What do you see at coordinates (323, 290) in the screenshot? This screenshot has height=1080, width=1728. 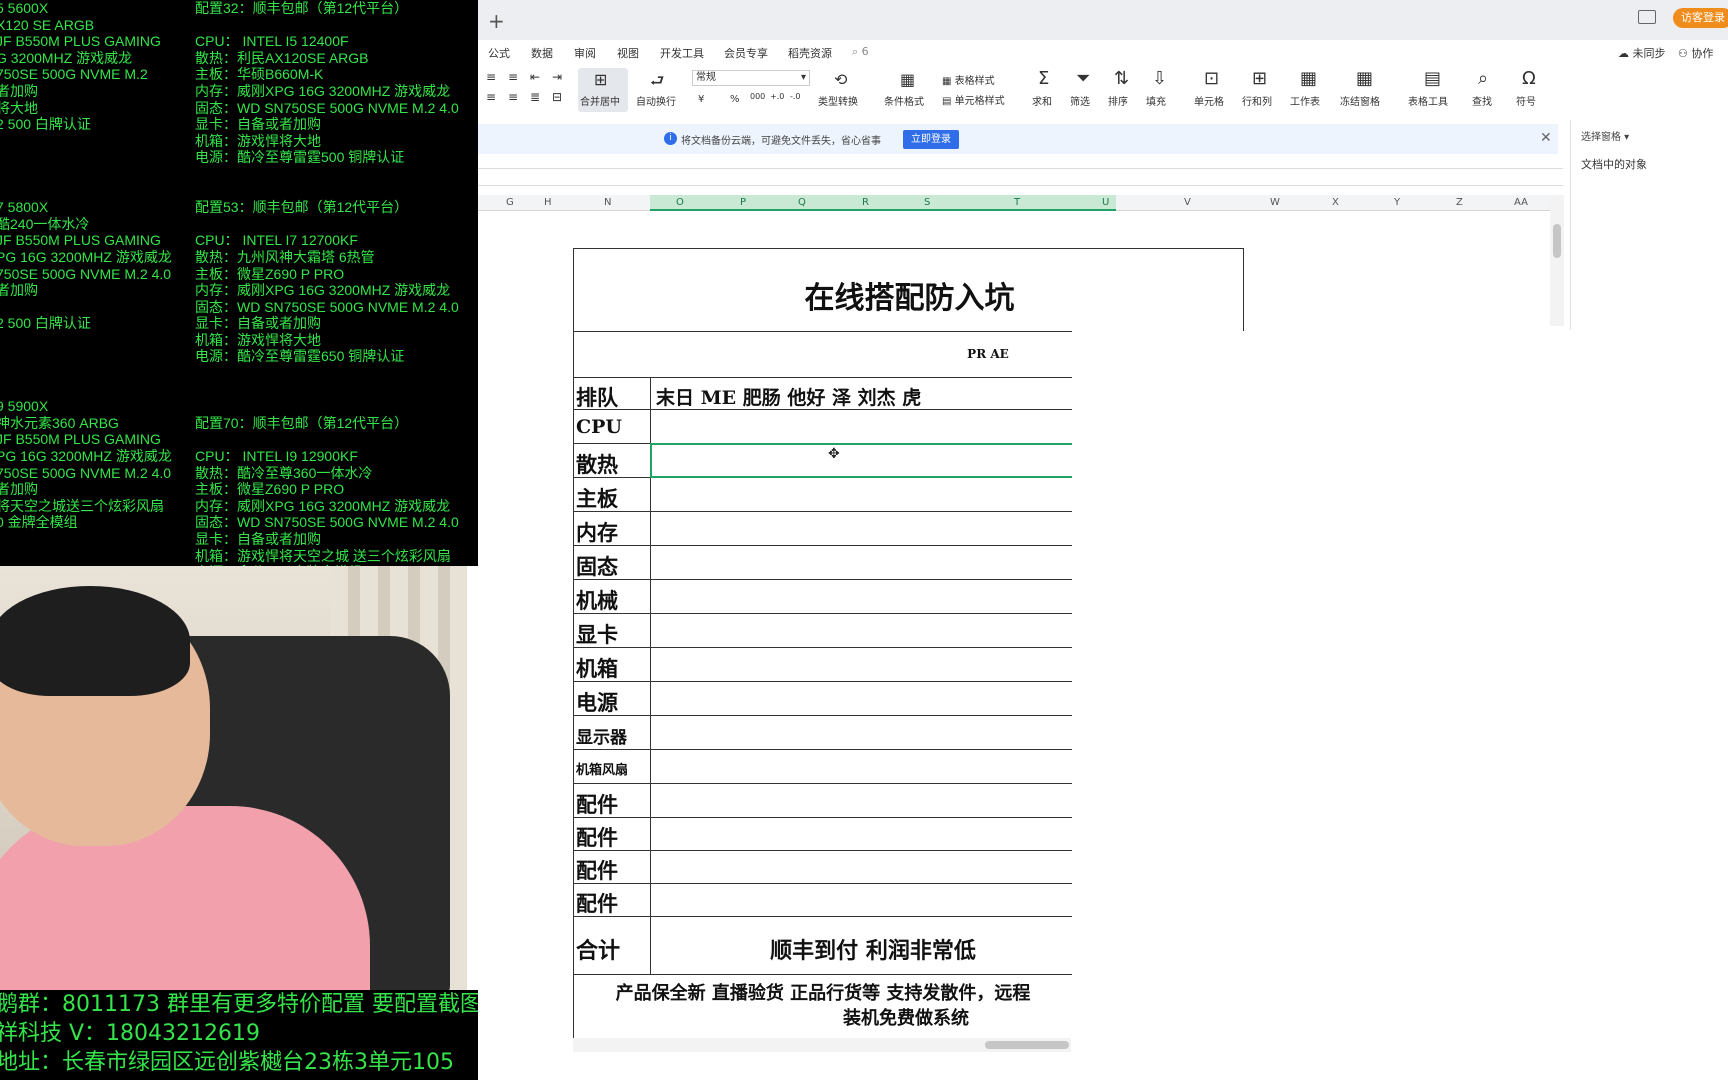 I see `config-line: 内存：威刚XPG 16G 3200MHZ 游戏威龙` at bounding box center [323, 290].